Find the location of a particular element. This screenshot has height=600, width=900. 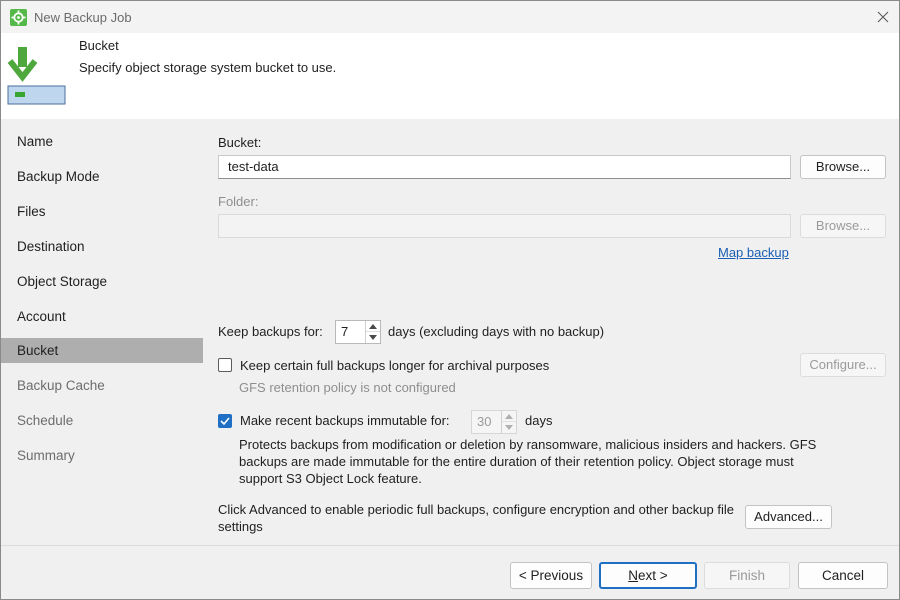

close-button is located at coordinates (884, 17).